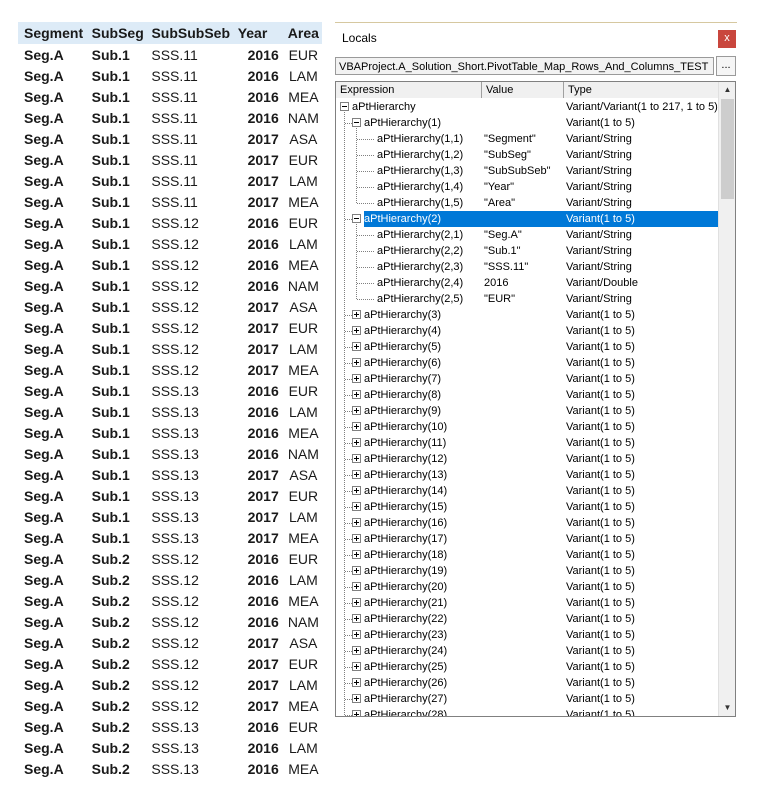 The image size is (776, 785). What do you see at coordinates (527, 459) in the screenshot?
I see `locals-row: aPtHierarchy(12) Variant(1 to 5)` at bounding box center [527, 459].